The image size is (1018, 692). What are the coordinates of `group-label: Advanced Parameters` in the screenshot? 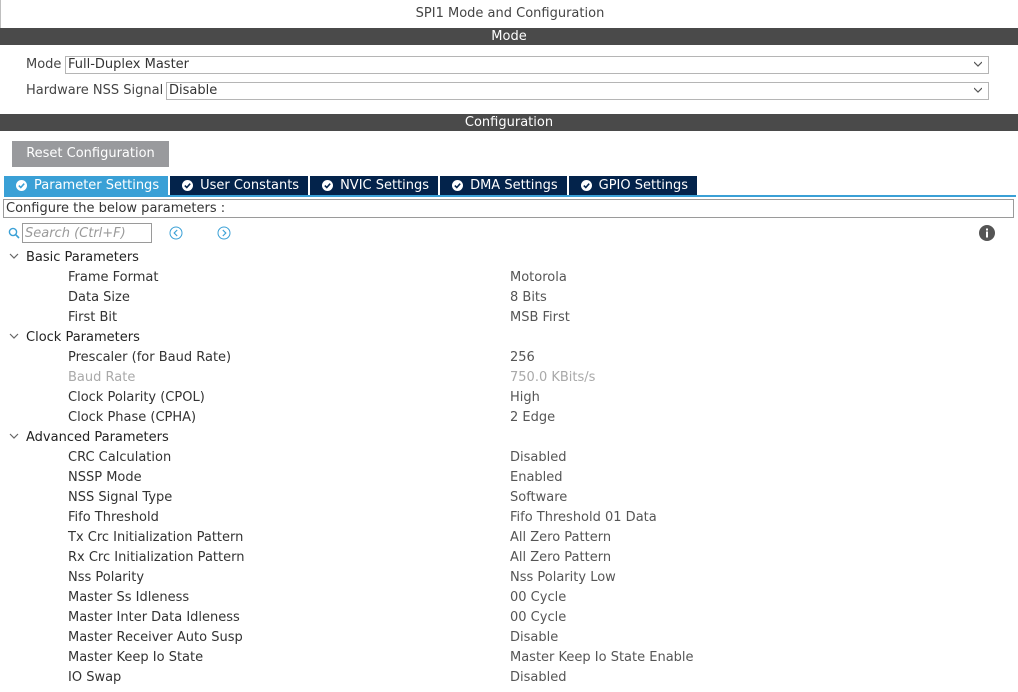 It's located at (97, 437).